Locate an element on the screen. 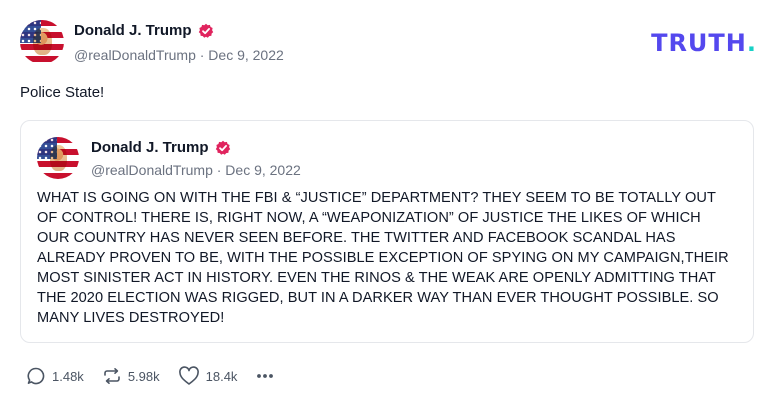  quoted-author-name-text: Donald J. Trump is located at coordinates (150, 147).